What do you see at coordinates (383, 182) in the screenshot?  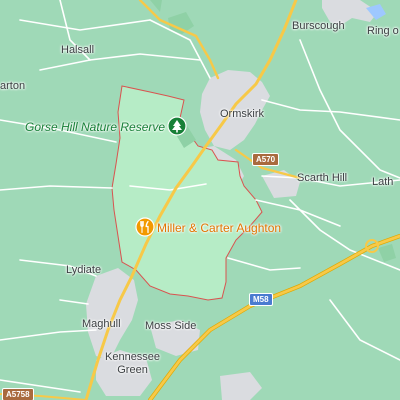 I see `label-lath: Lath` at bounding box center [383, 182].